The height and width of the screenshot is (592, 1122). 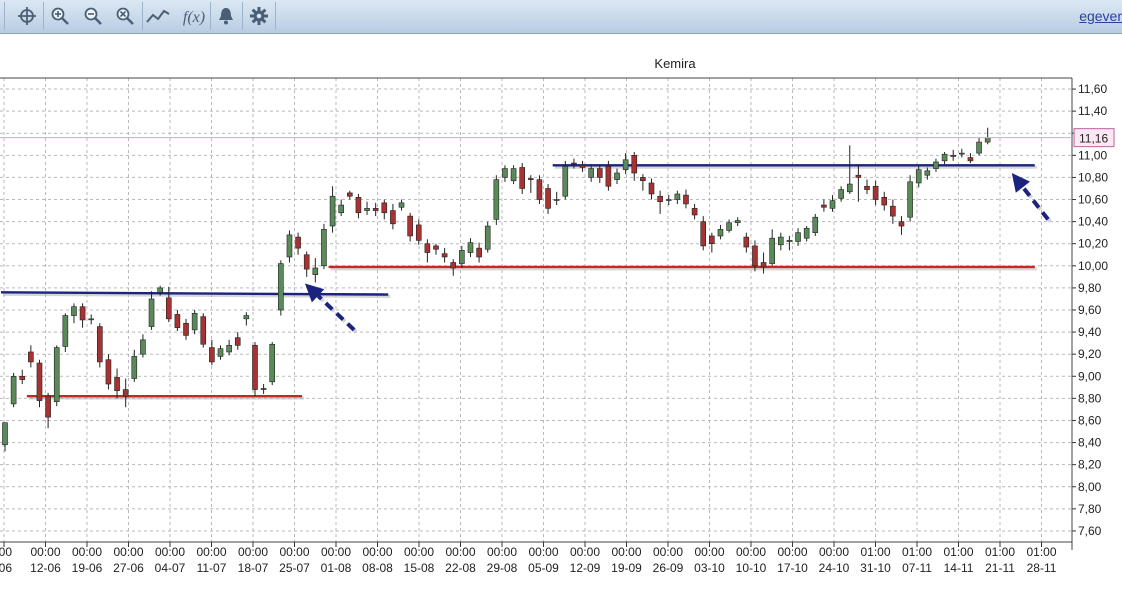 I want to click on arrow-shaft, so click(x=1035, y=203).